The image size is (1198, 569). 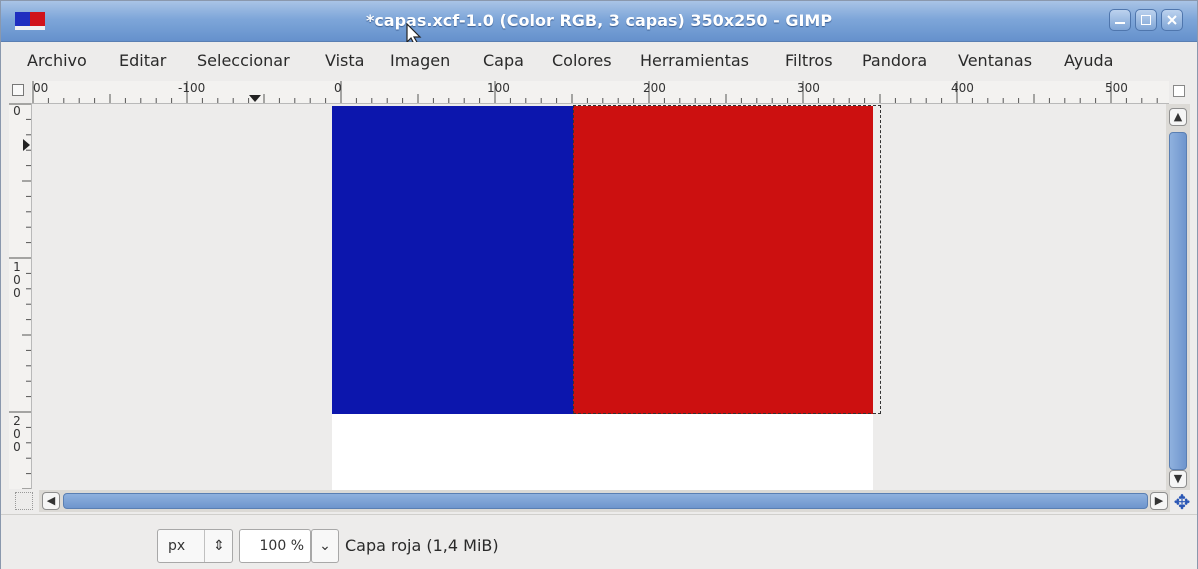 I want to click on spin-icon: ⇕, so click(x=218, y=546).